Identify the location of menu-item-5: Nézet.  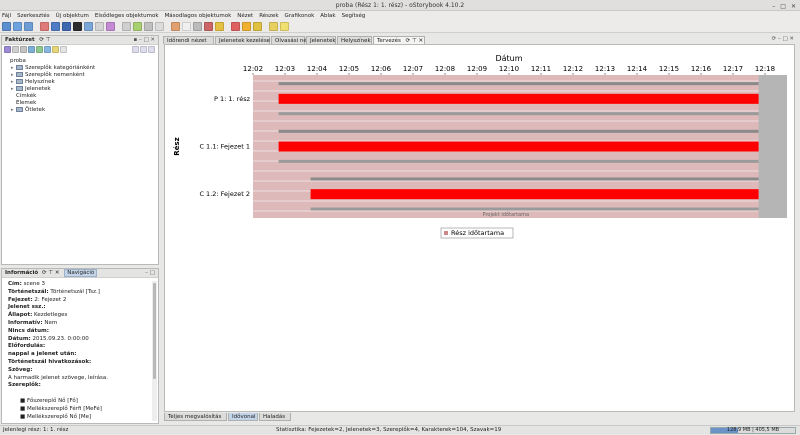
(245, 16).